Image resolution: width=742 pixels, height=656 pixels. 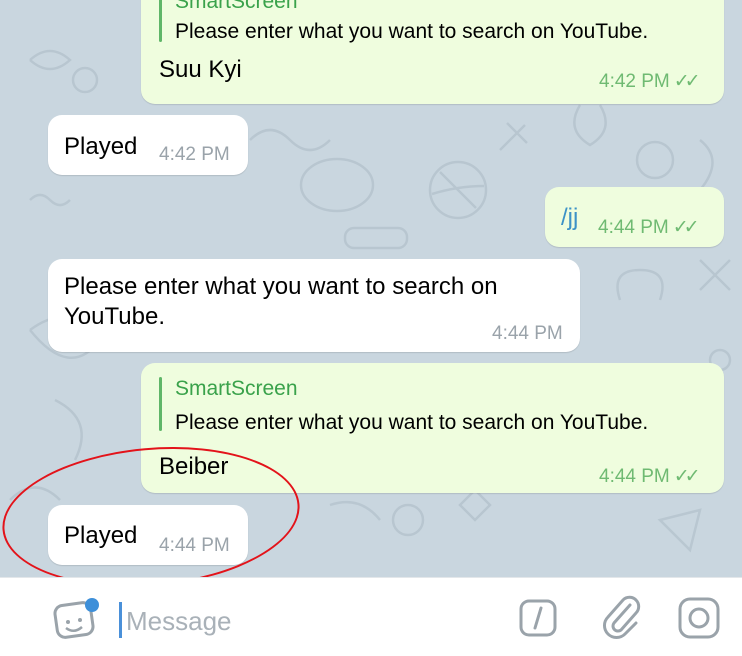 I want to click on outgoing-message-command: /jj 4:44 PM ✓✓, so click(x=634, y=217).